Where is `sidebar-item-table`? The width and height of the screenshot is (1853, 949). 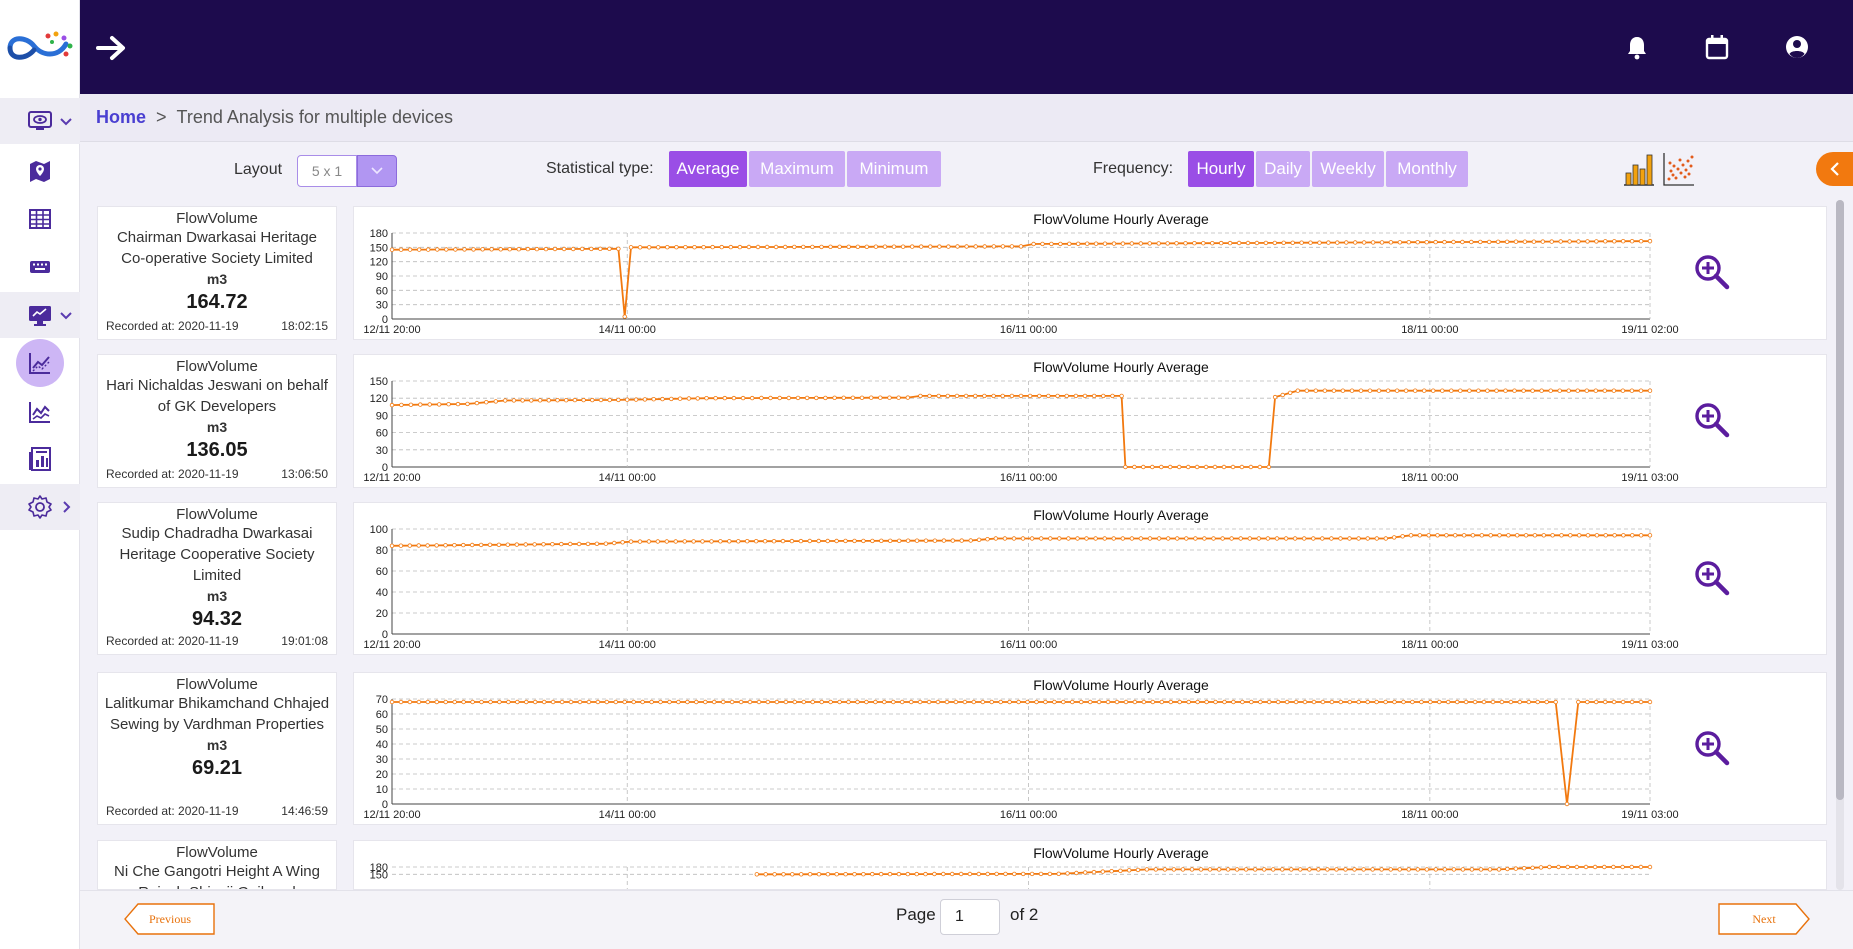
sidebar-item-table is located at coordinates (40, 219).